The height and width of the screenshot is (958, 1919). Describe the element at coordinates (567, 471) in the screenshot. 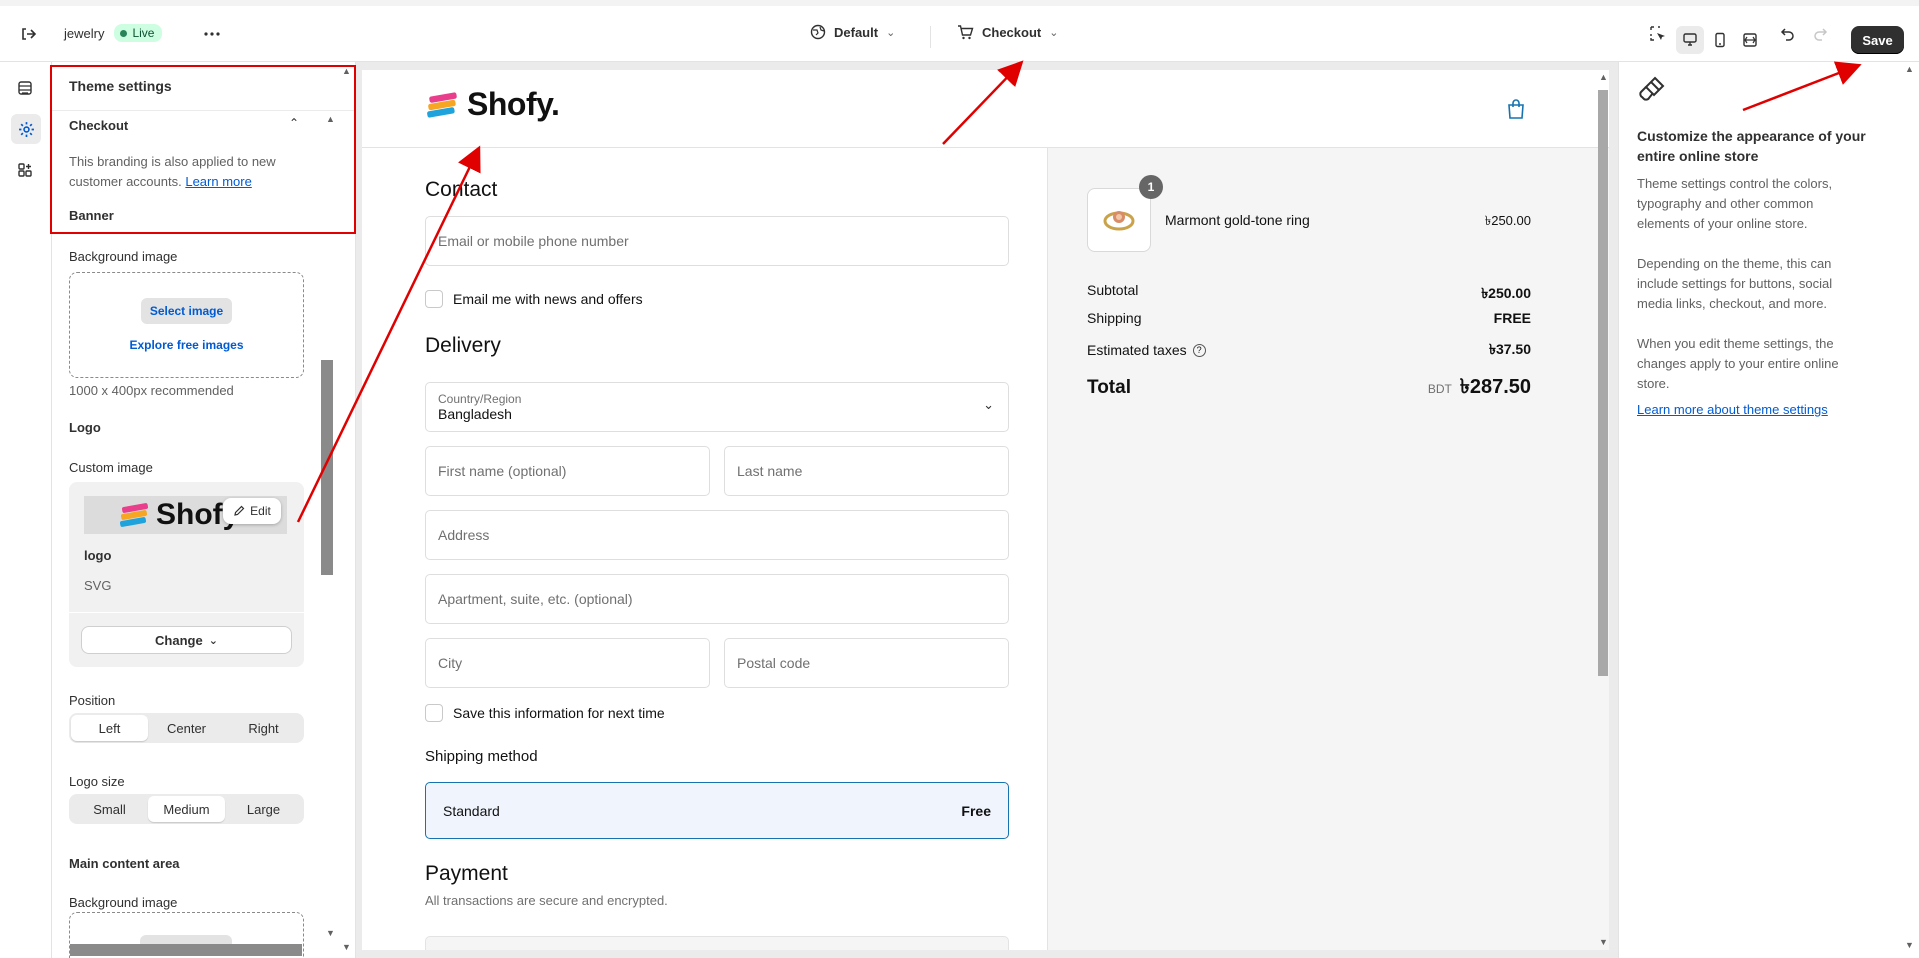

I see `first-name-input: First name (optional)` at that location.